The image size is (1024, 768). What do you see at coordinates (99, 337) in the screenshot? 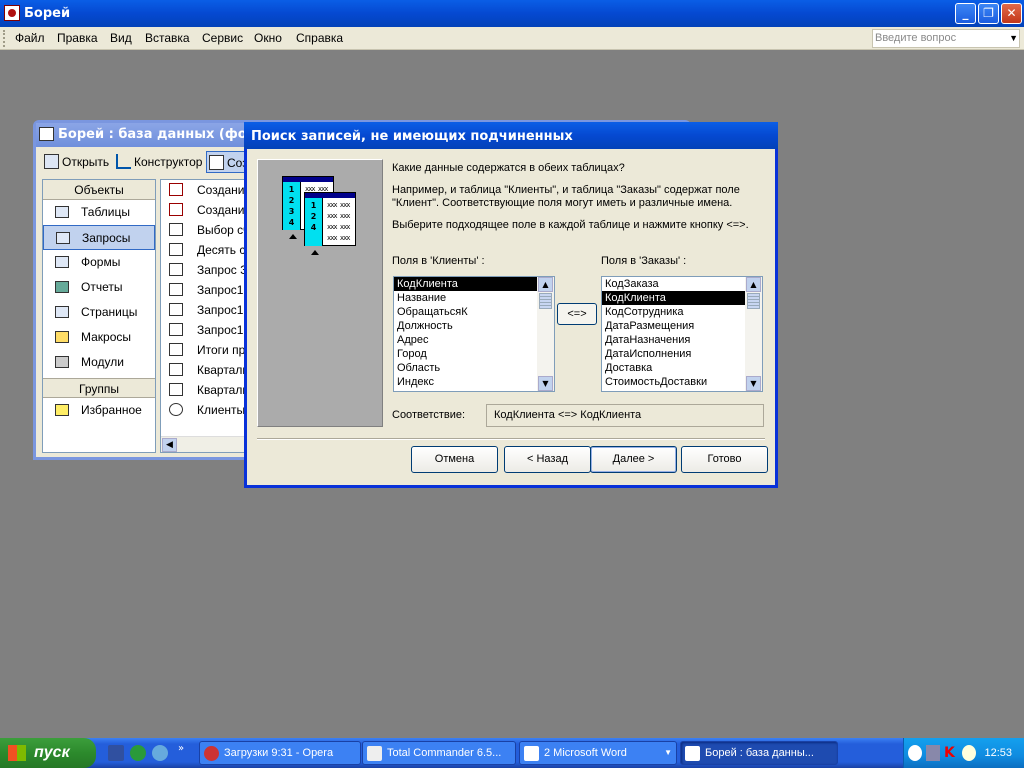
I see `object-macros: Макросы` at bounding box center [99, 337].